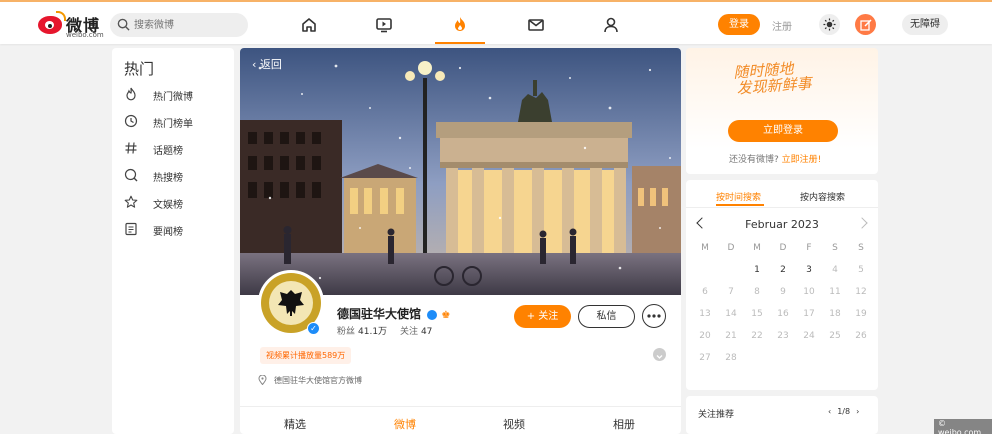 Image resolution: width=992 pixels, height=434 pixels. What do you see at coordinates (835, 292) in the screenshot?
I see `calendar-day: 11` at bounding box center [835, 292].